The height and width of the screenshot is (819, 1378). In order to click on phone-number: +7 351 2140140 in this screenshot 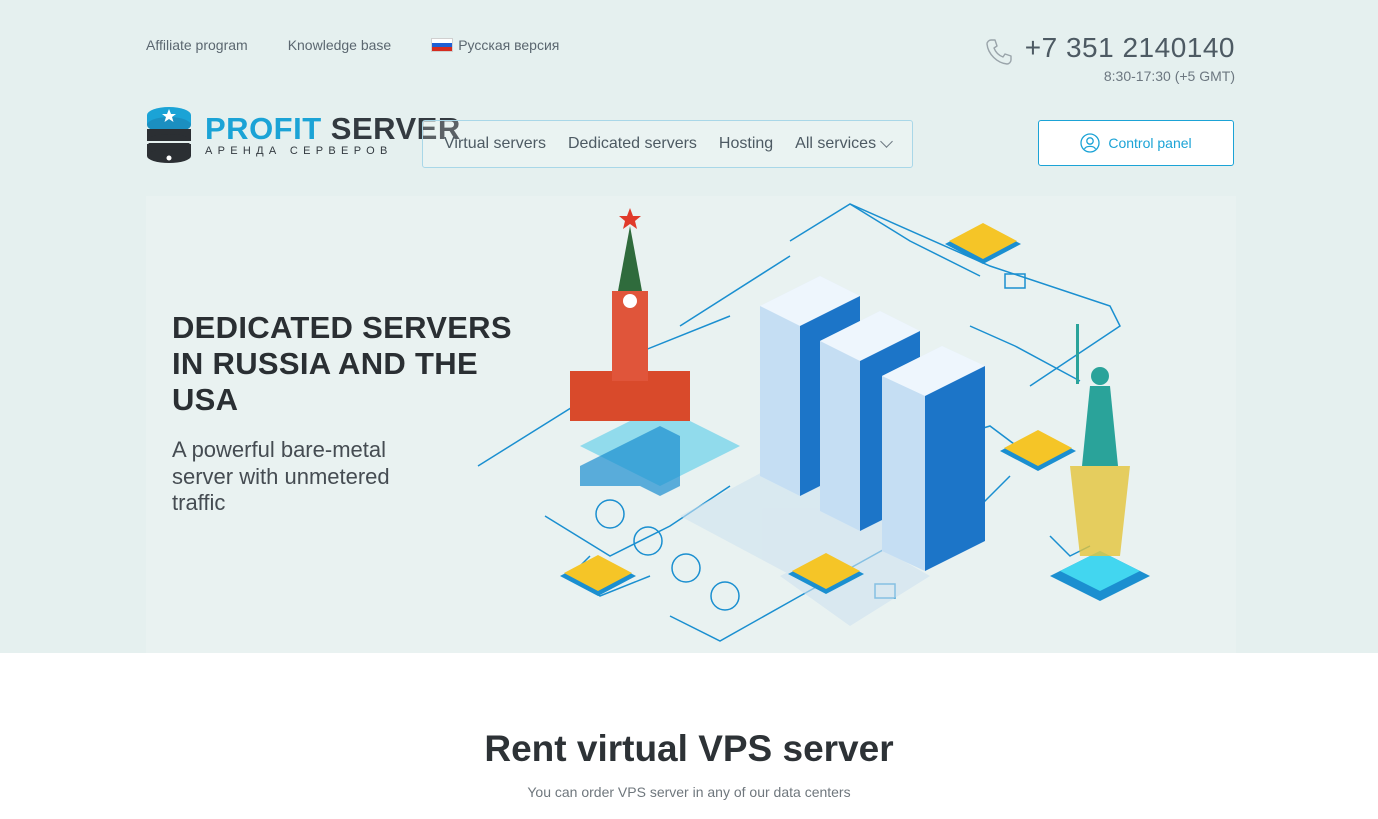, I will do `click(1130, 48)`.